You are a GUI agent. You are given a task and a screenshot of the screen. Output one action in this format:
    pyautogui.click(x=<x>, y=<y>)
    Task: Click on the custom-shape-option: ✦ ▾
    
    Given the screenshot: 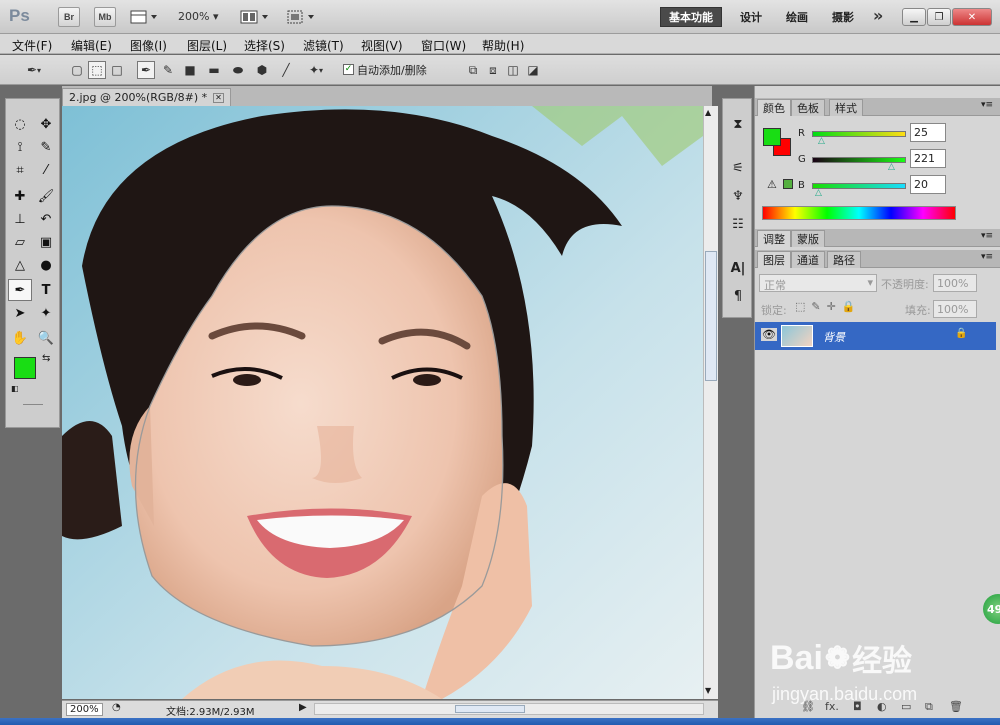 What is the action you would take?
    pyautogui.click(x=316, y=70)
    